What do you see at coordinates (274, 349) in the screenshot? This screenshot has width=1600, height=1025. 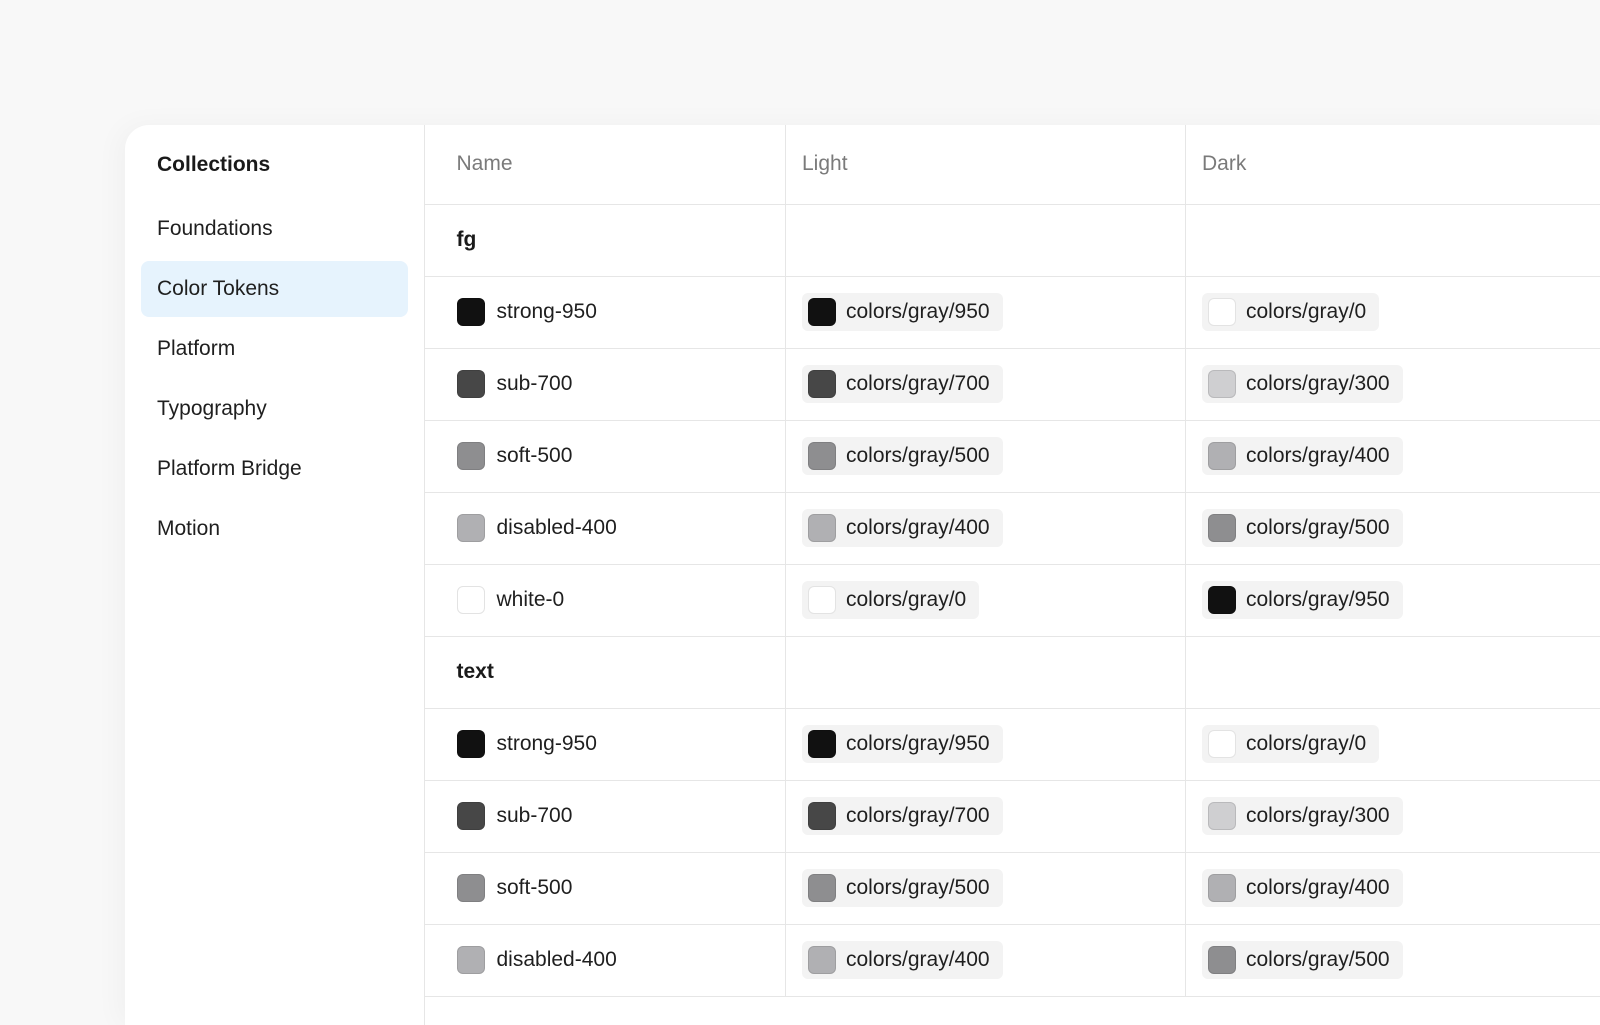 I see `sidebar-item-platform: Platform` at bounding box center [274, 349].